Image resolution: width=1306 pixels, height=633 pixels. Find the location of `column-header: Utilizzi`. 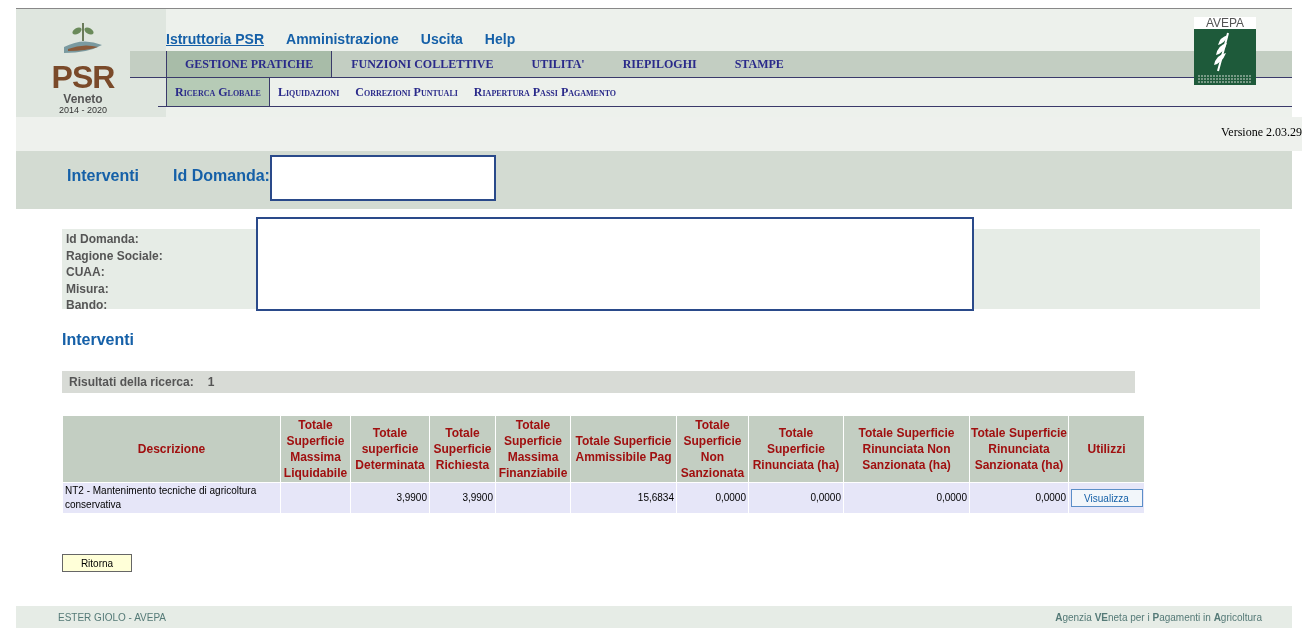

column-header: Utilizzi is located at coordinates (1106, 449).